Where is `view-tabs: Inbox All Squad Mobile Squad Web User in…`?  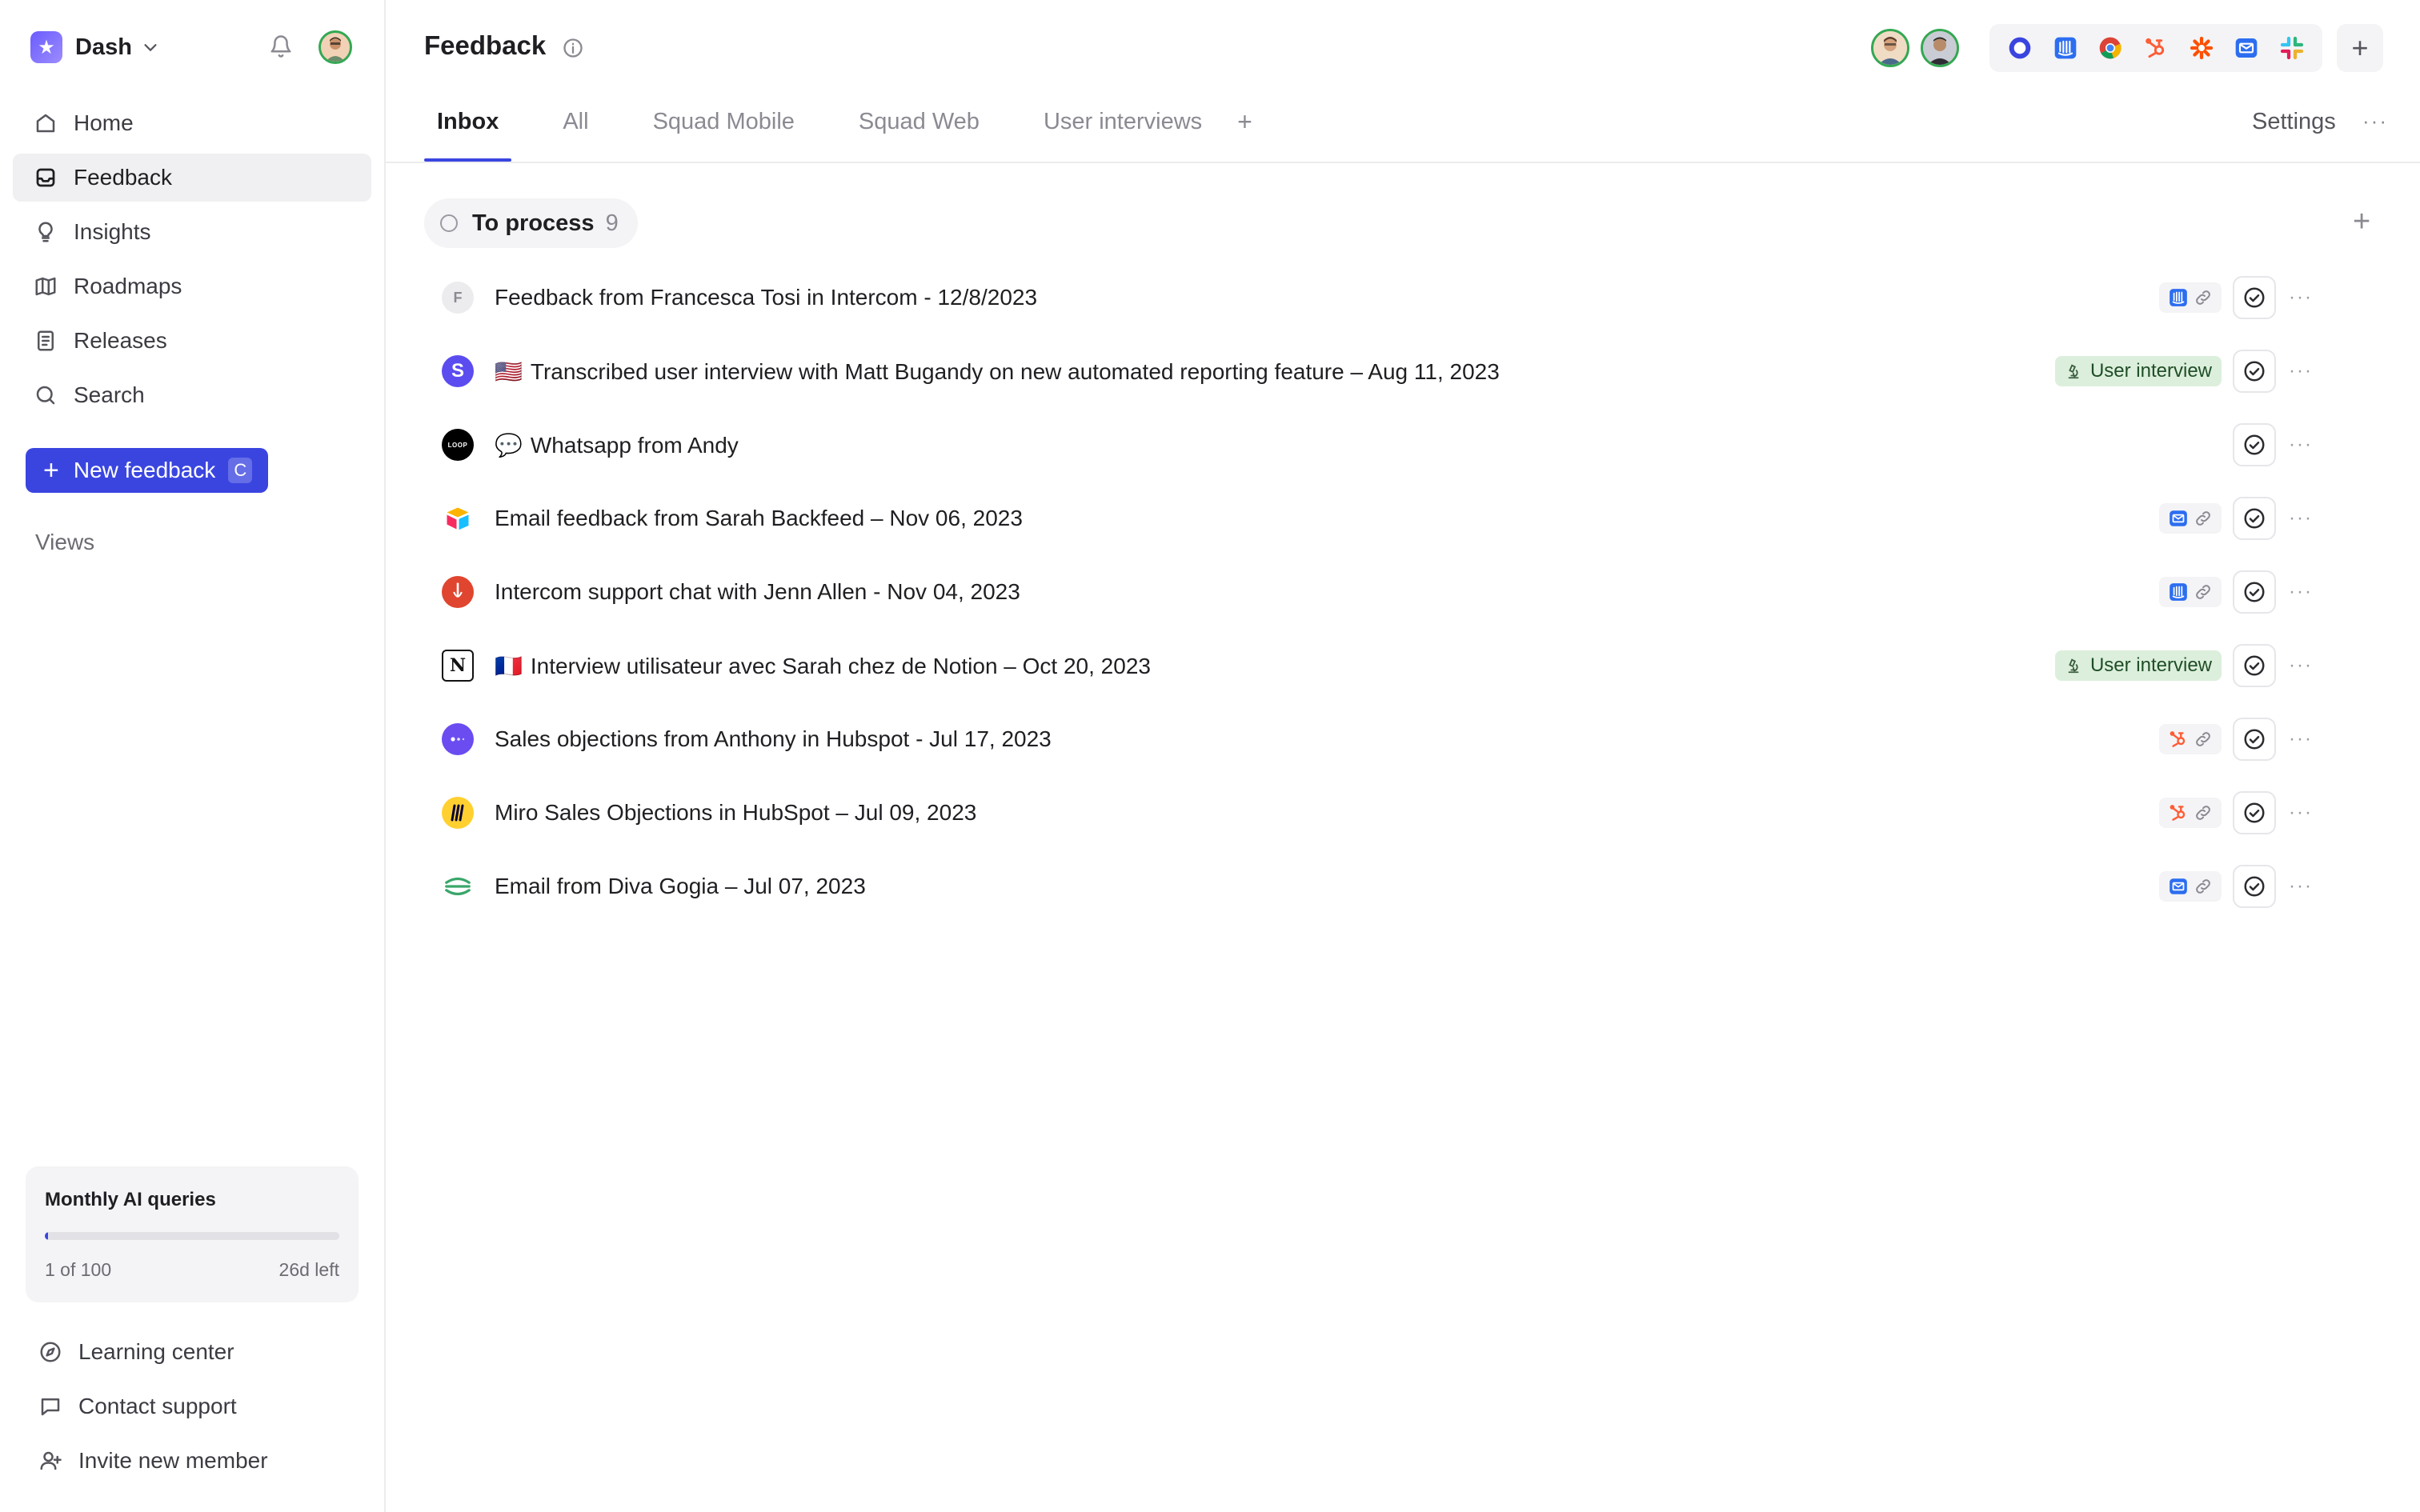 view-tabs: Inbox All Squad Mobile Squad Web User in… is located at coordinates (838, 129).